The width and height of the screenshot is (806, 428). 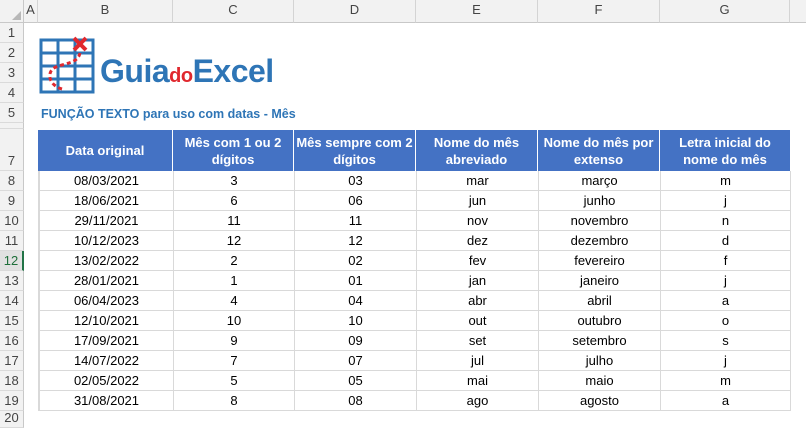 What do you see at coordinates (726, 221) in the screenshot?
I see `cell-letra-inicial: n` at bounding box center [726, 221].